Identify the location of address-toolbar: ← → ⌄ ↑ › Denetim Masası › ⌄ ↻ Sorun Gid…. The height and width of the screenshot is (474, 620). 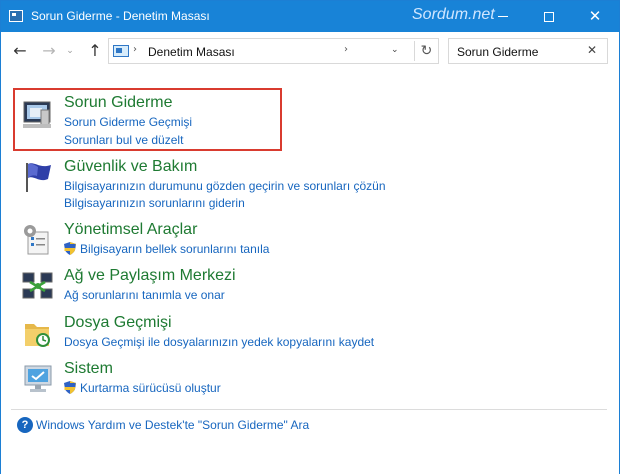
(310, 52).